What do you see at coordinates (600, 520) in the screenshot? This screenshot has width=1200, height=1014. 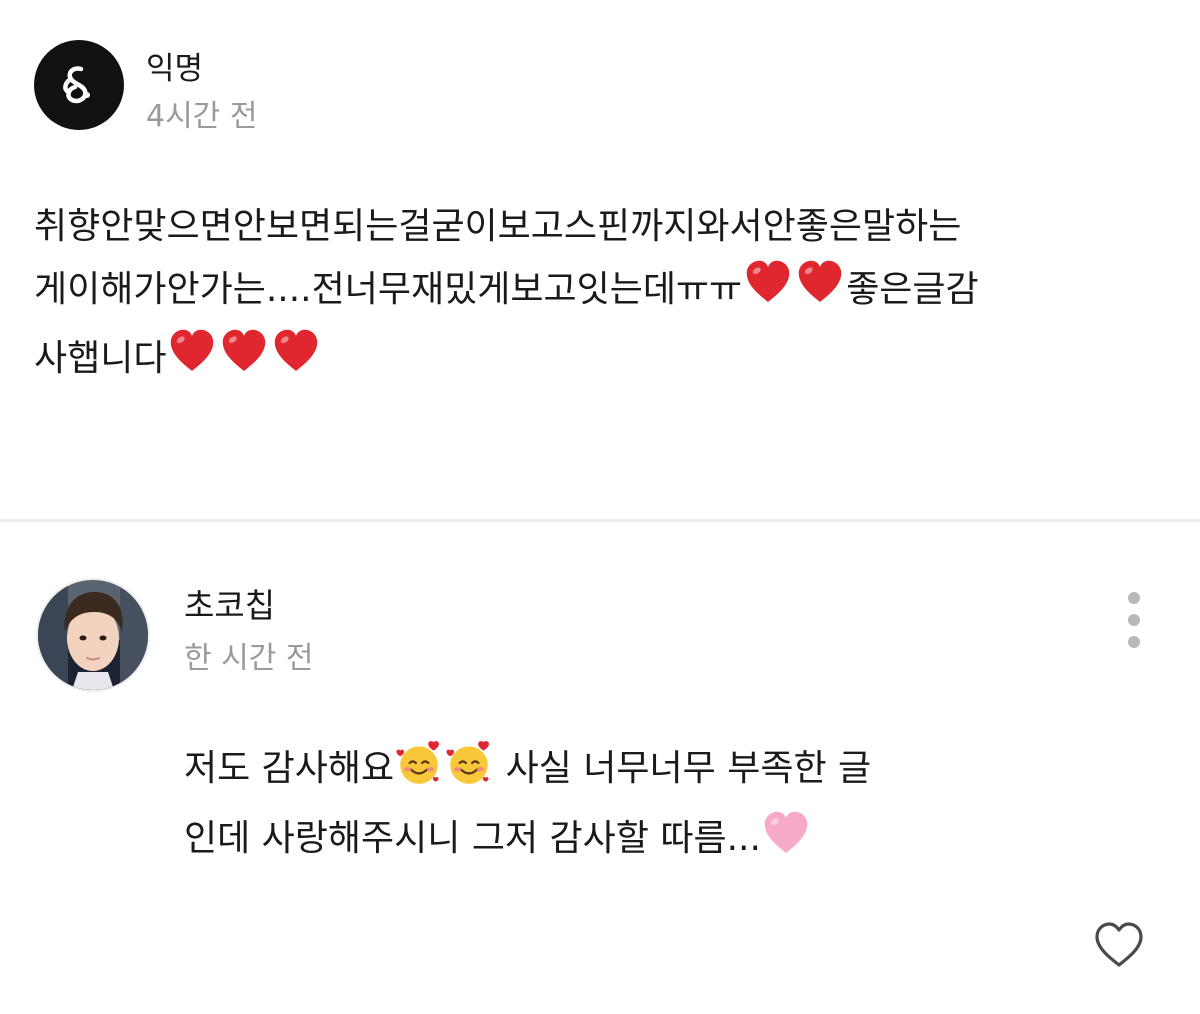 I see `divider` at bounding box center [600, 520].